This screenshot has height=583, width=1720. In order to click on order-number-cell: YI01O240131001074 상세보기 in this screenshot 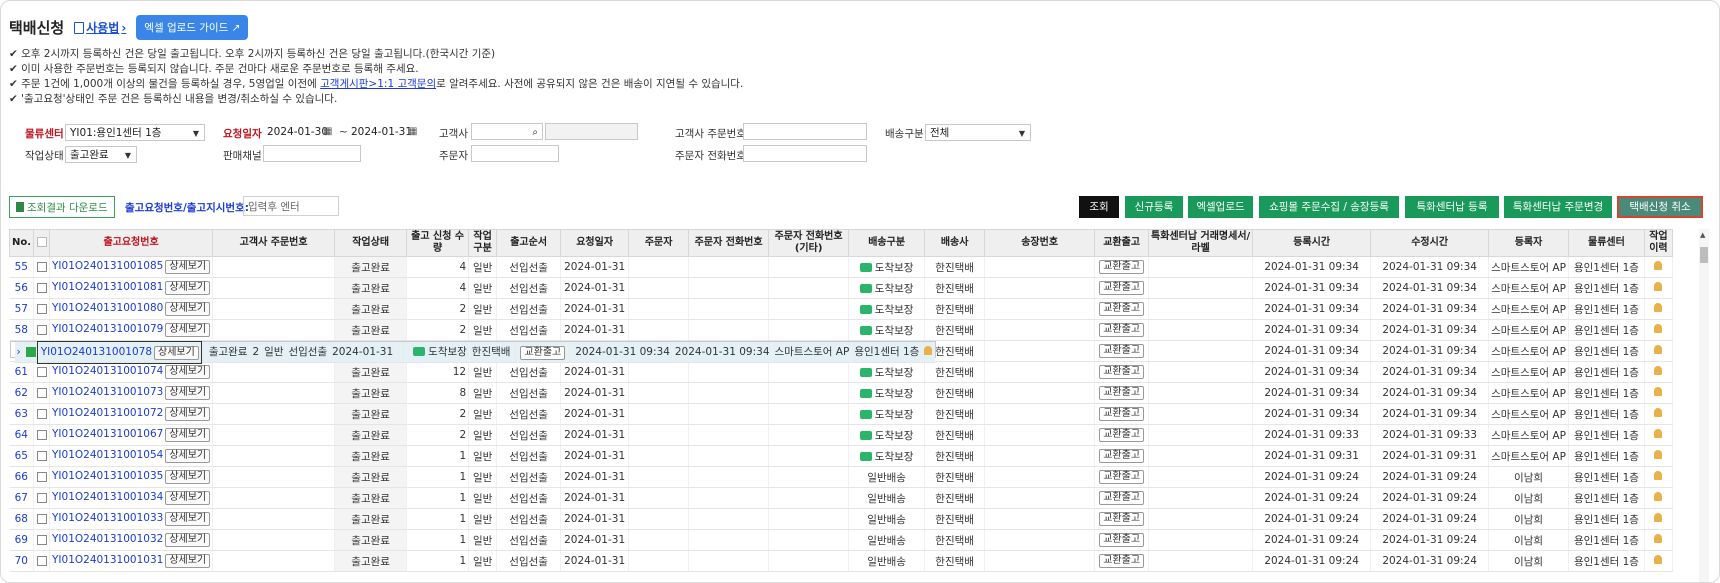, I will do `click(131, 372)`.